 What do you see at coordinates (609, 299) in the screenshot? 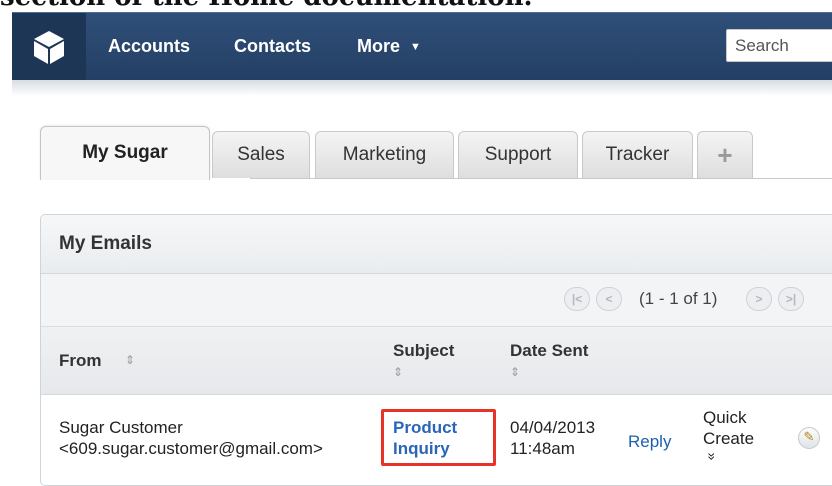
I see `prev-page-icon: <` at bounding box center [609, 299].